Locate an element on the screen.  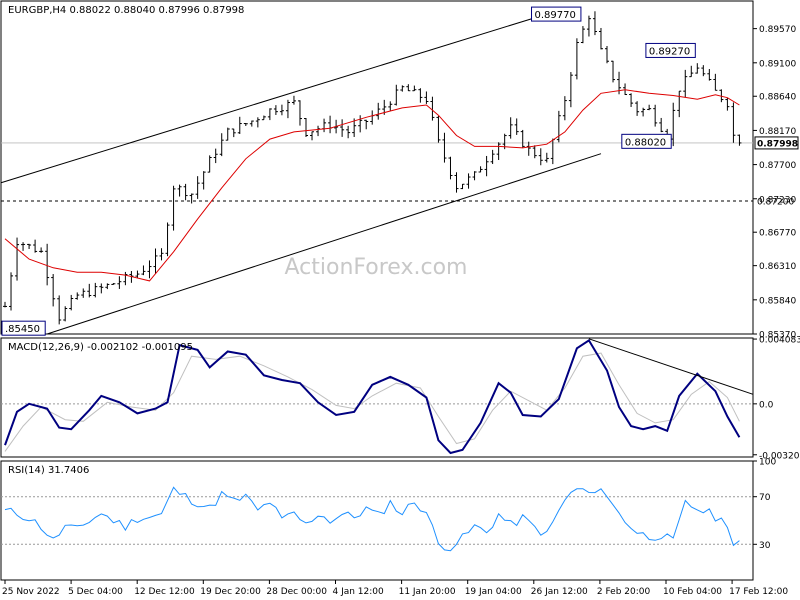
price-label-text: .85450 is located at coordinates (22, 329).